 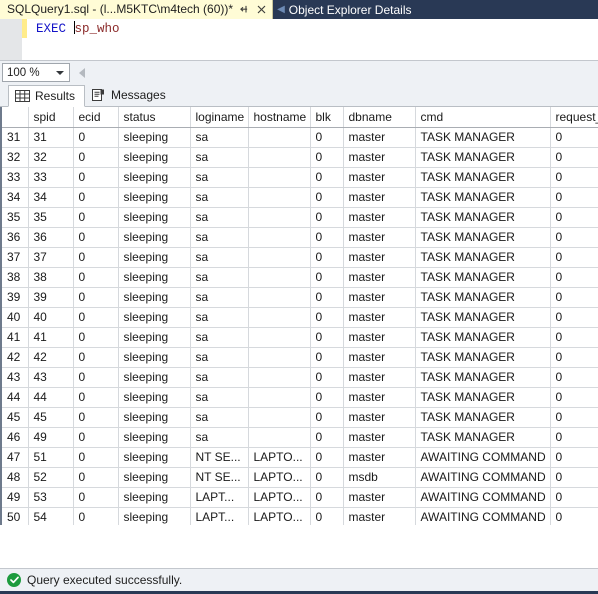 I want to click on table-row: 32 32 0 sleeping sa 0 master TASK MANAGER 0, so click(x=300, y=157).